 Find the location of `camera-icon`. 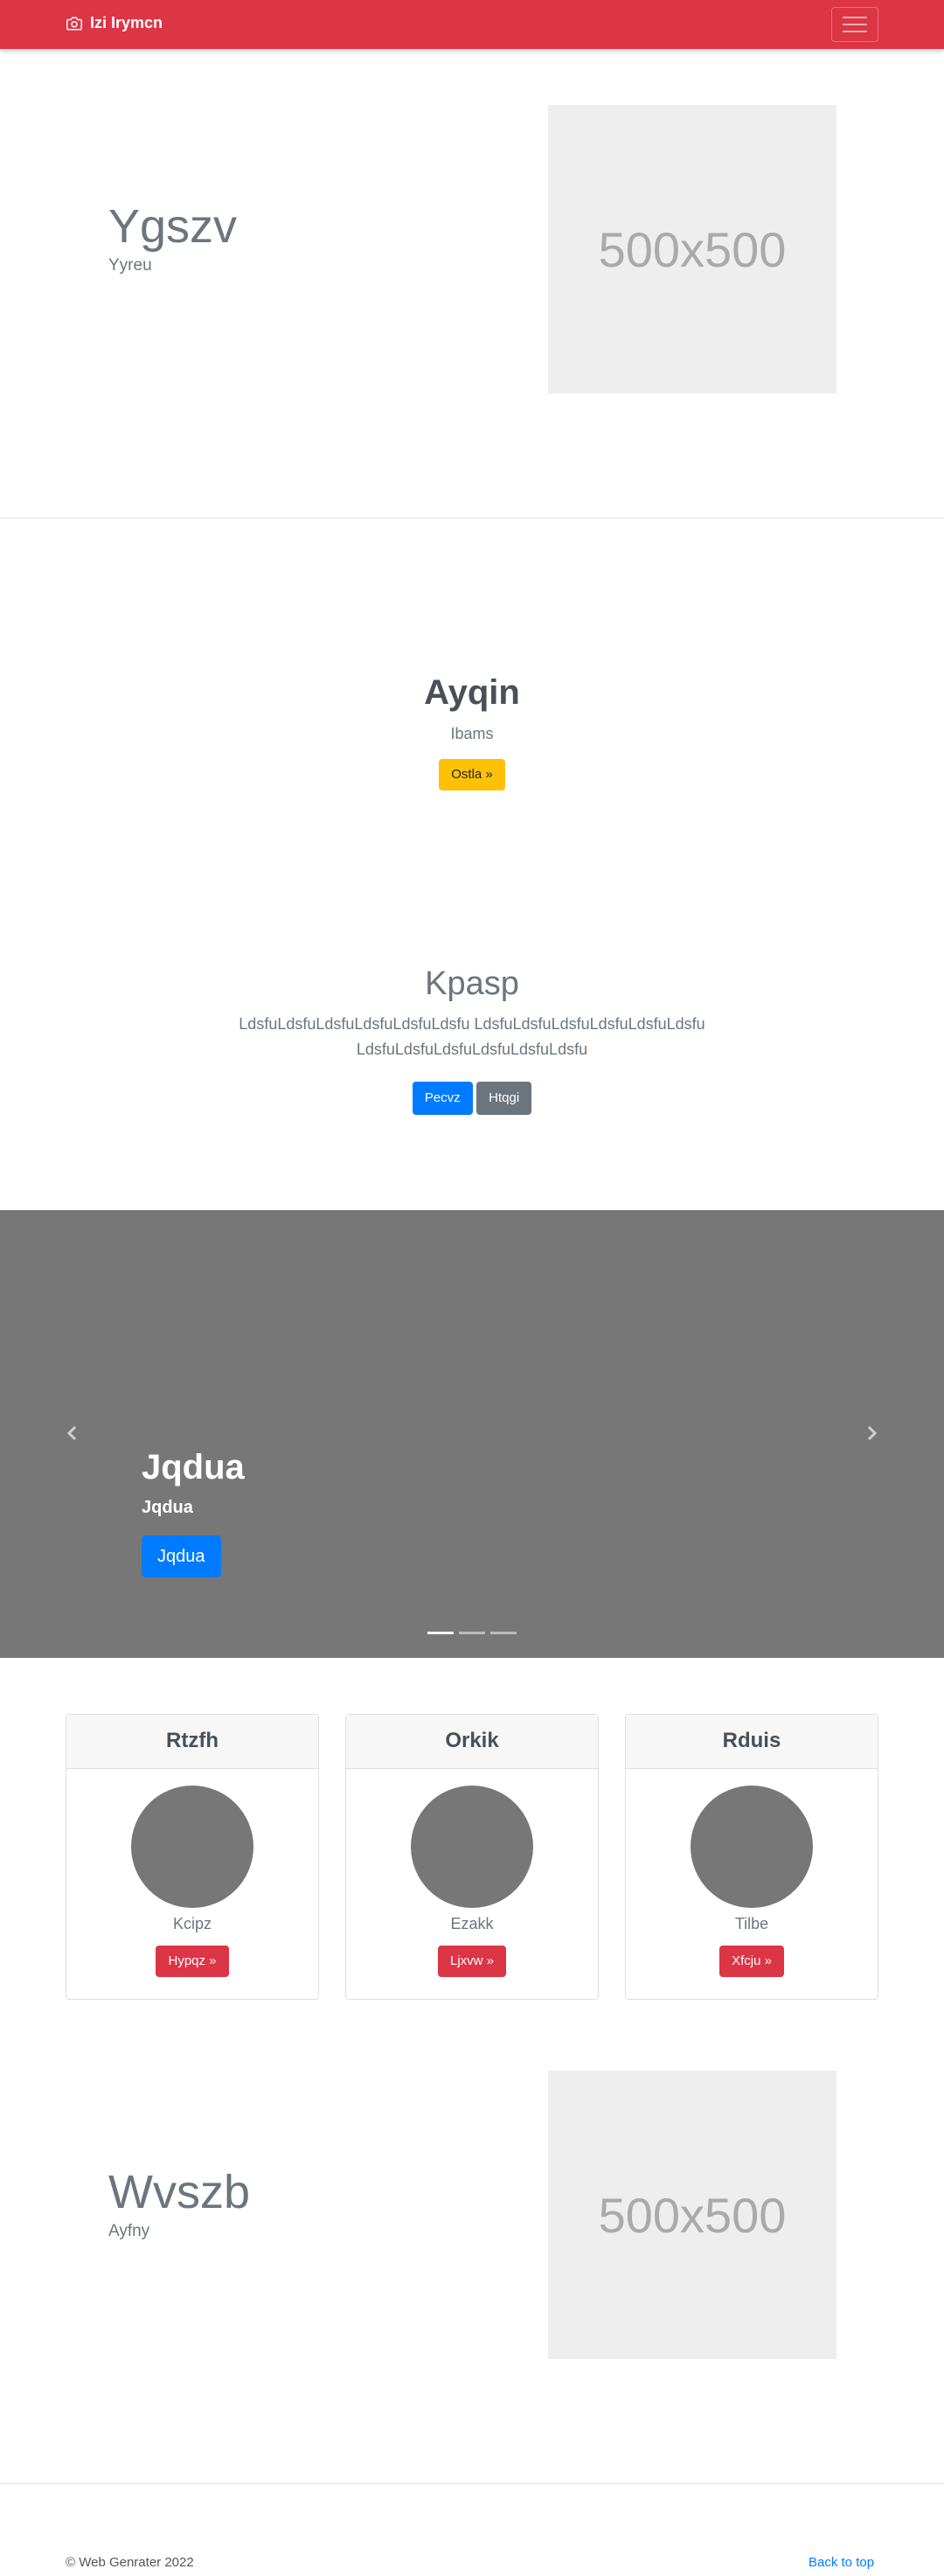

camera-icon is located at coordinates (74, 23).